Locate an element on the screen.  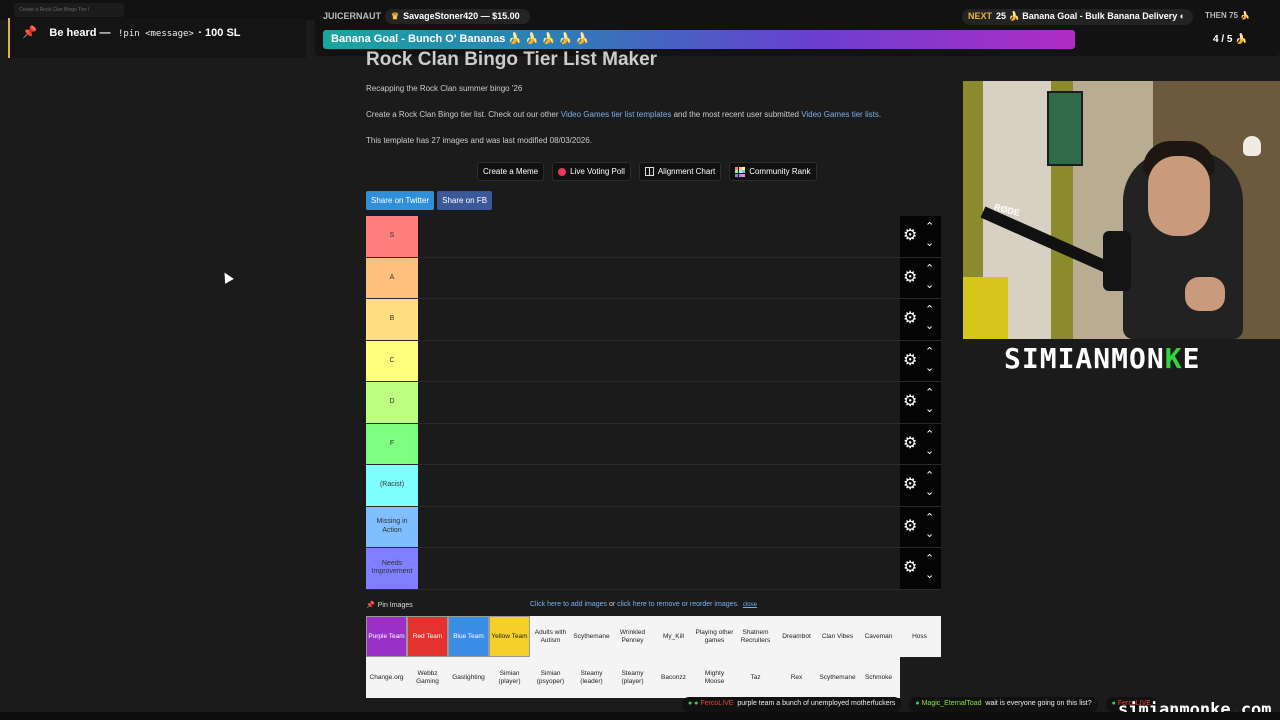
alignment-chart-button: Alignment Chart is located at coordinates (680, 171).